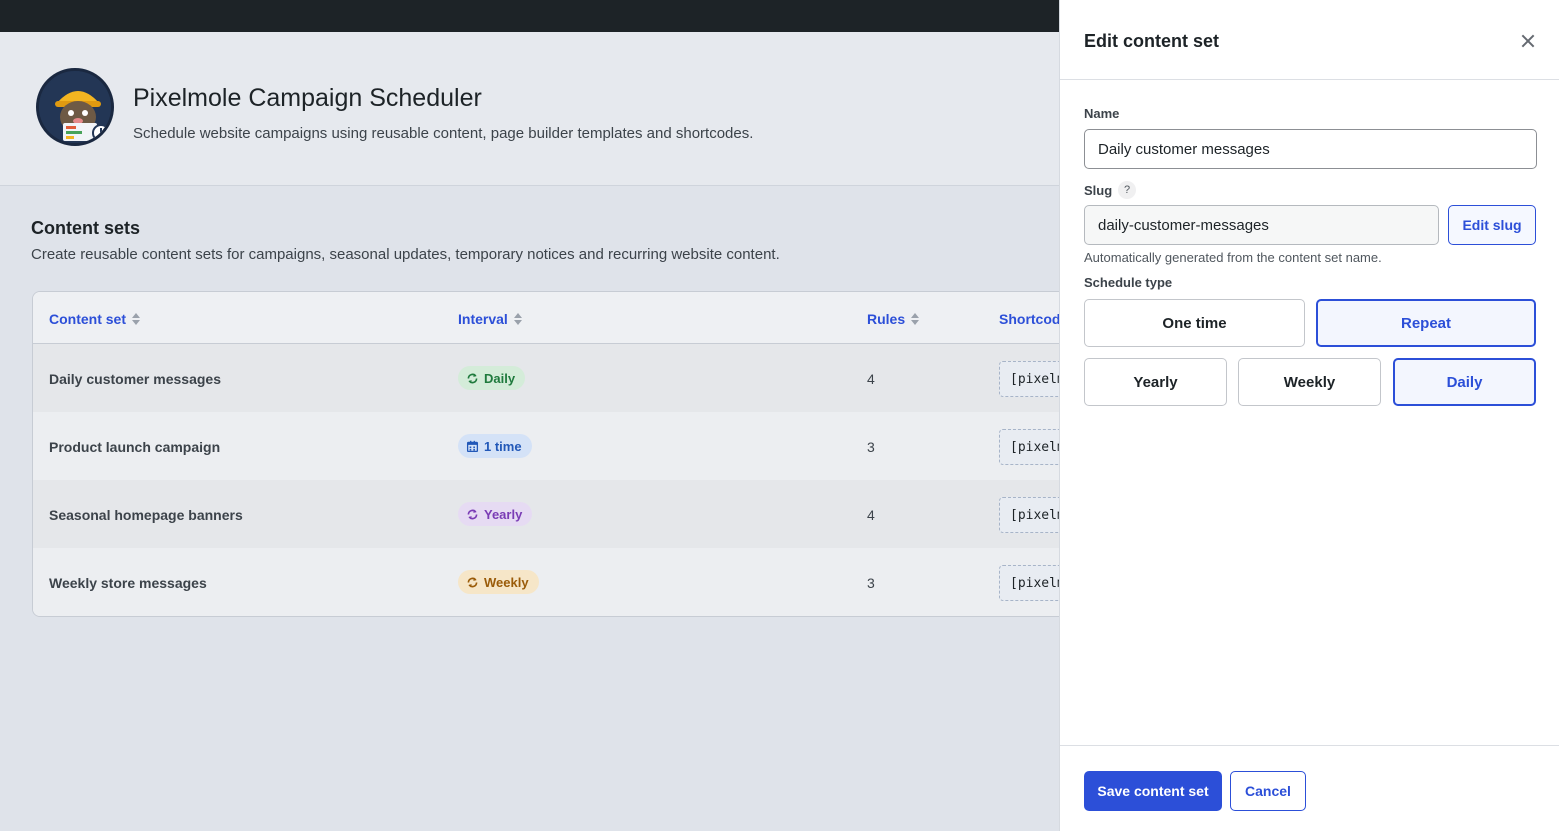 The height and width of the screenshot is (831, 1559). What do you see at coordinates (1155, 382) in the screenshot?
I see `interval-yearly: Yearly` at bounding box center [1155, 382].